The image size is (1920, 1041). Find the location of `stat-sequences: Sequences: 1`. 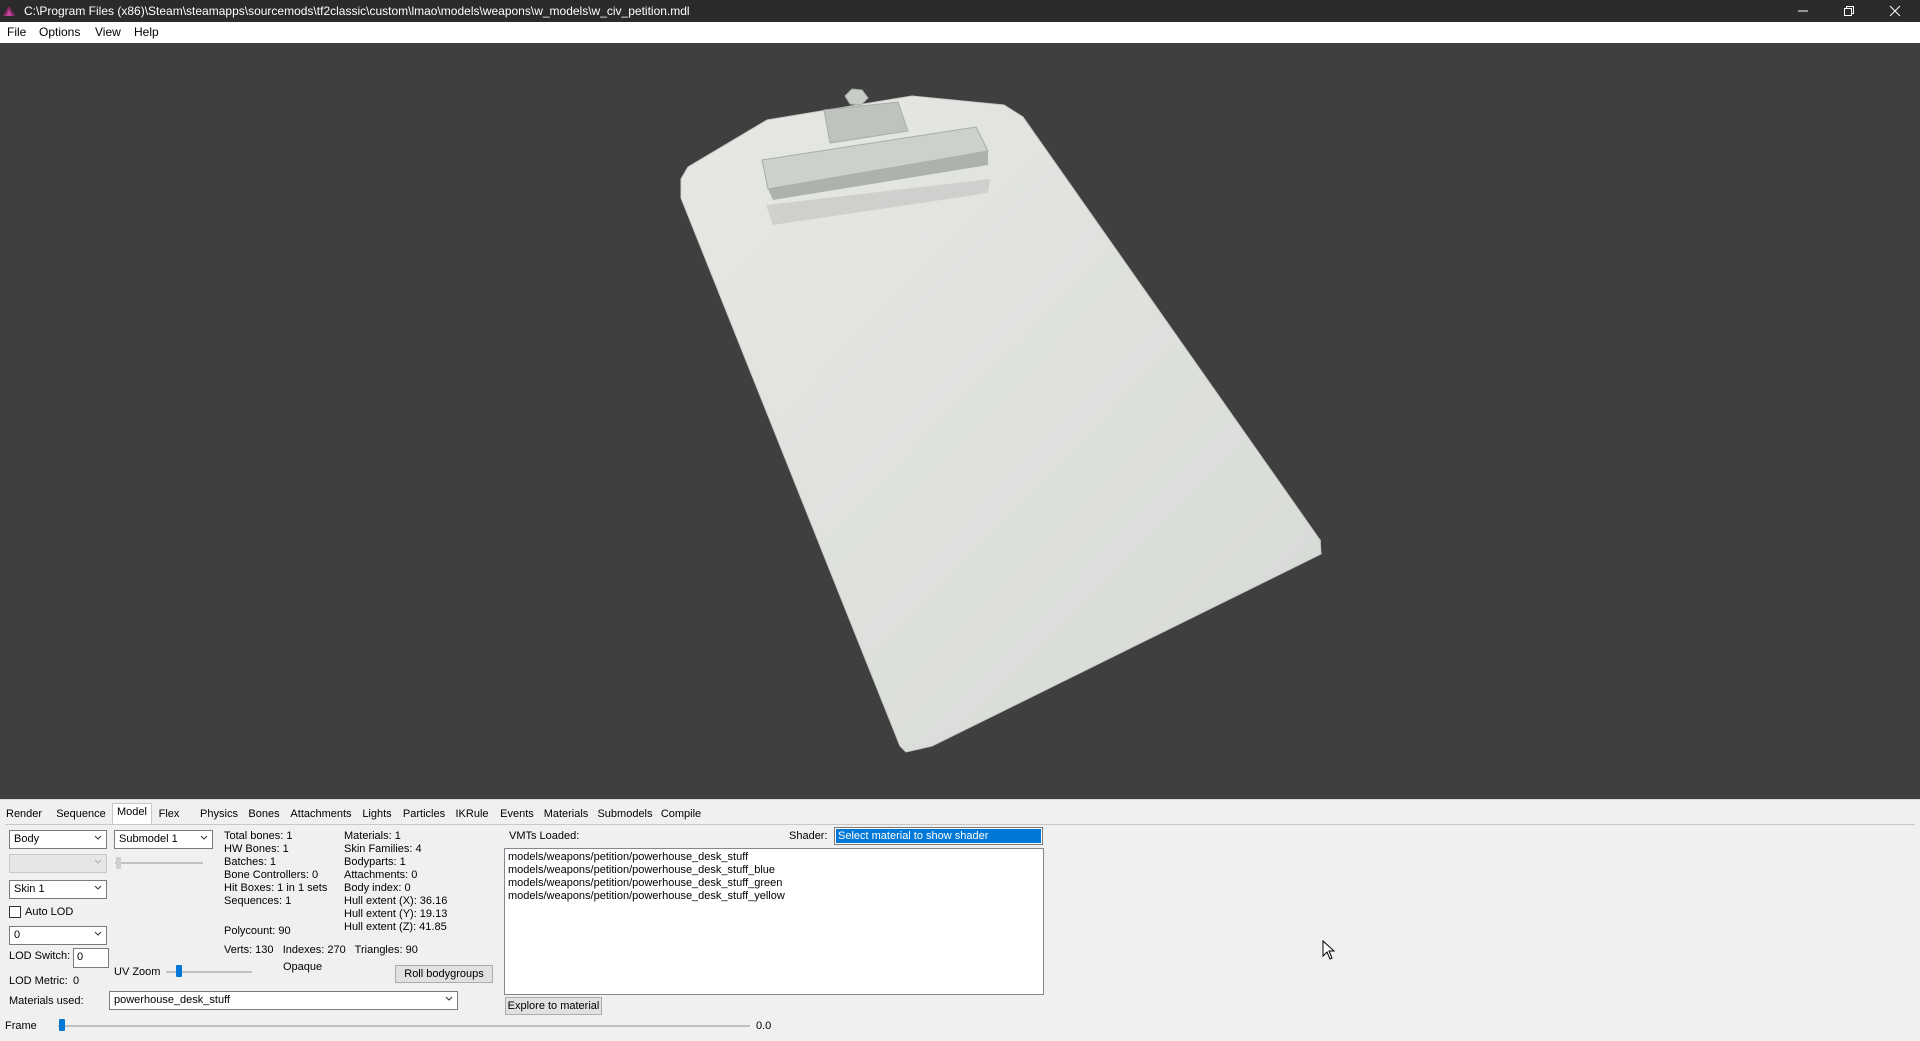

stat-sequences: Sequences: 1 is located at coordinates (258, 901).